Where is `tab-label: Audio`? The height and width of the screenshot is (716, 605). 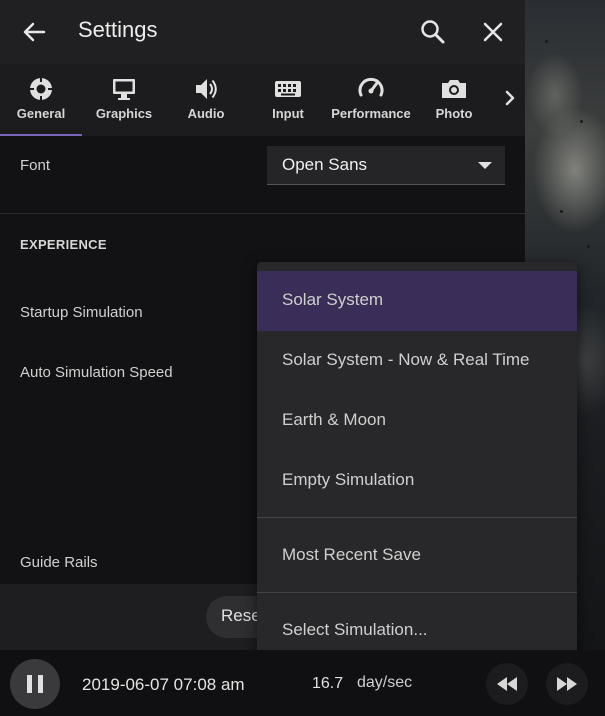
tab-label: Audio is located at coordinates (206, 113).